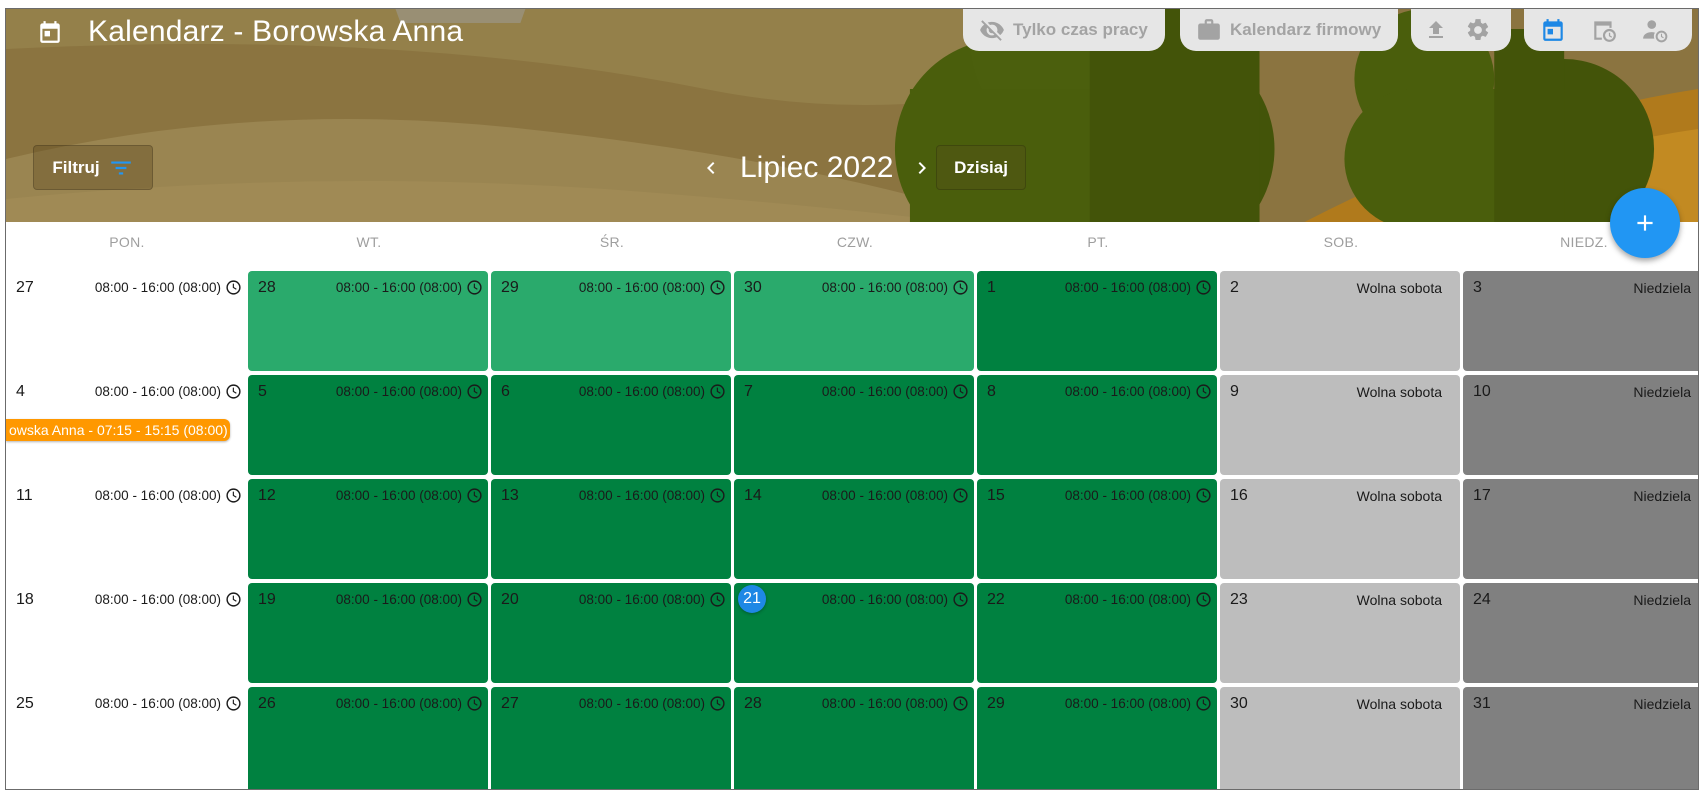  Describe the element at coordinates (505, 391) in the screenshot. I see `day-number: 6` at that location.